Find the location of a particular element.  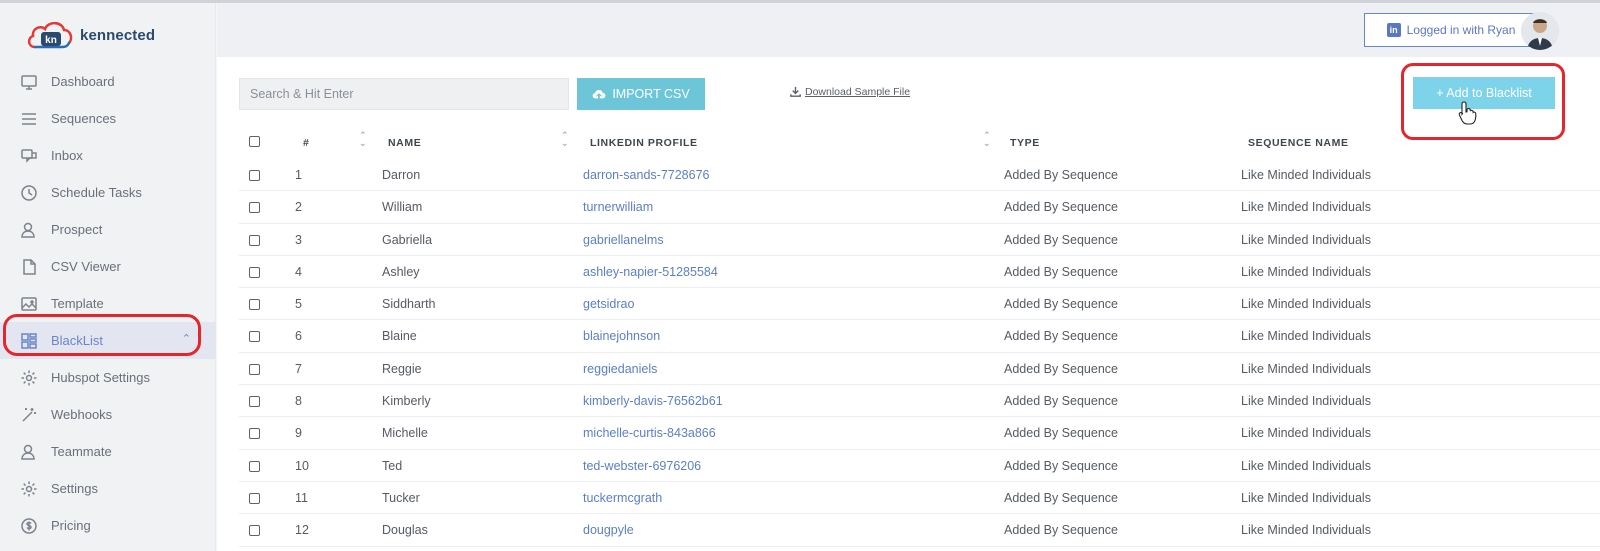

download-icon is located at coordinates (795, 91).